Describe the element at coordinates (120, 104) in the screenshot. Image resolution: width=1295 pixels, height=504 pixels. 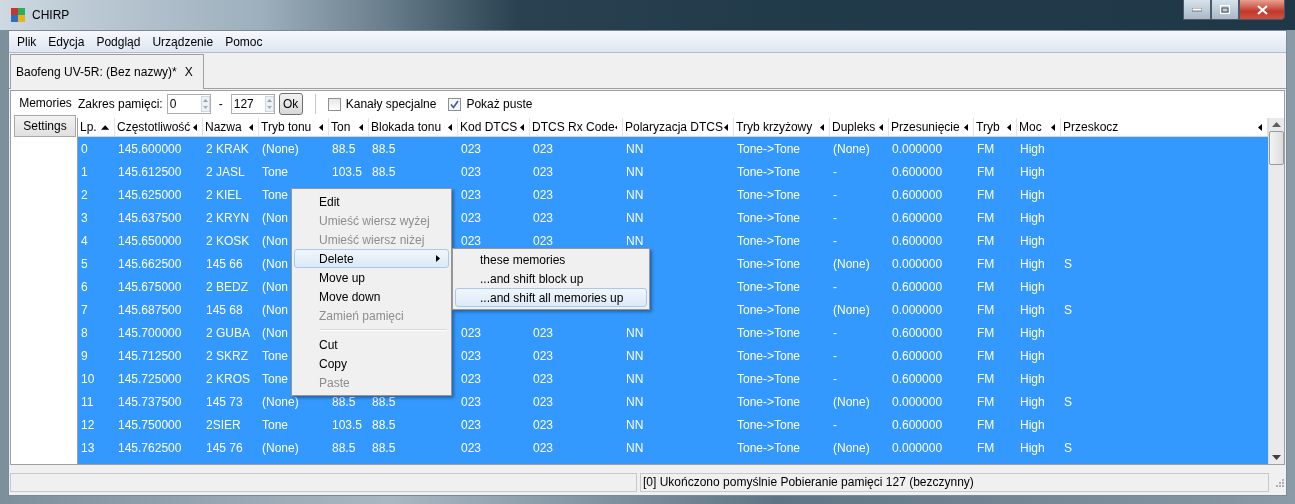
I see `range-label: Zakres pamięci:` at that location.